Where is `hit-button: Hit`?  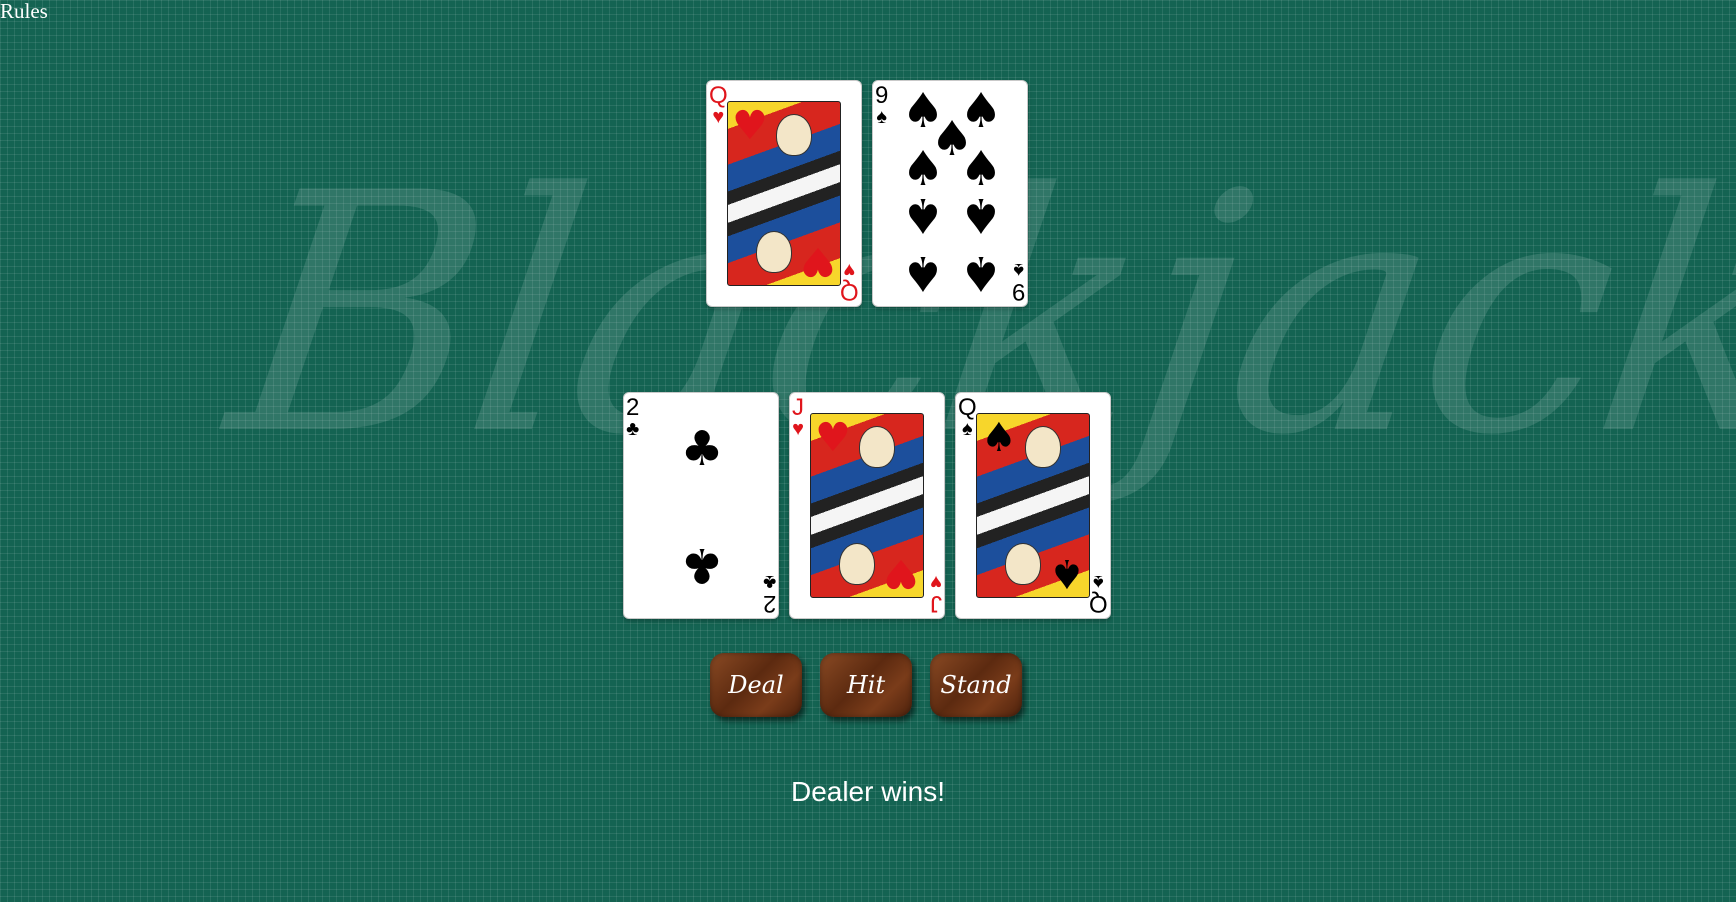
hit-button: Hit is located at coordinates (866, 685).